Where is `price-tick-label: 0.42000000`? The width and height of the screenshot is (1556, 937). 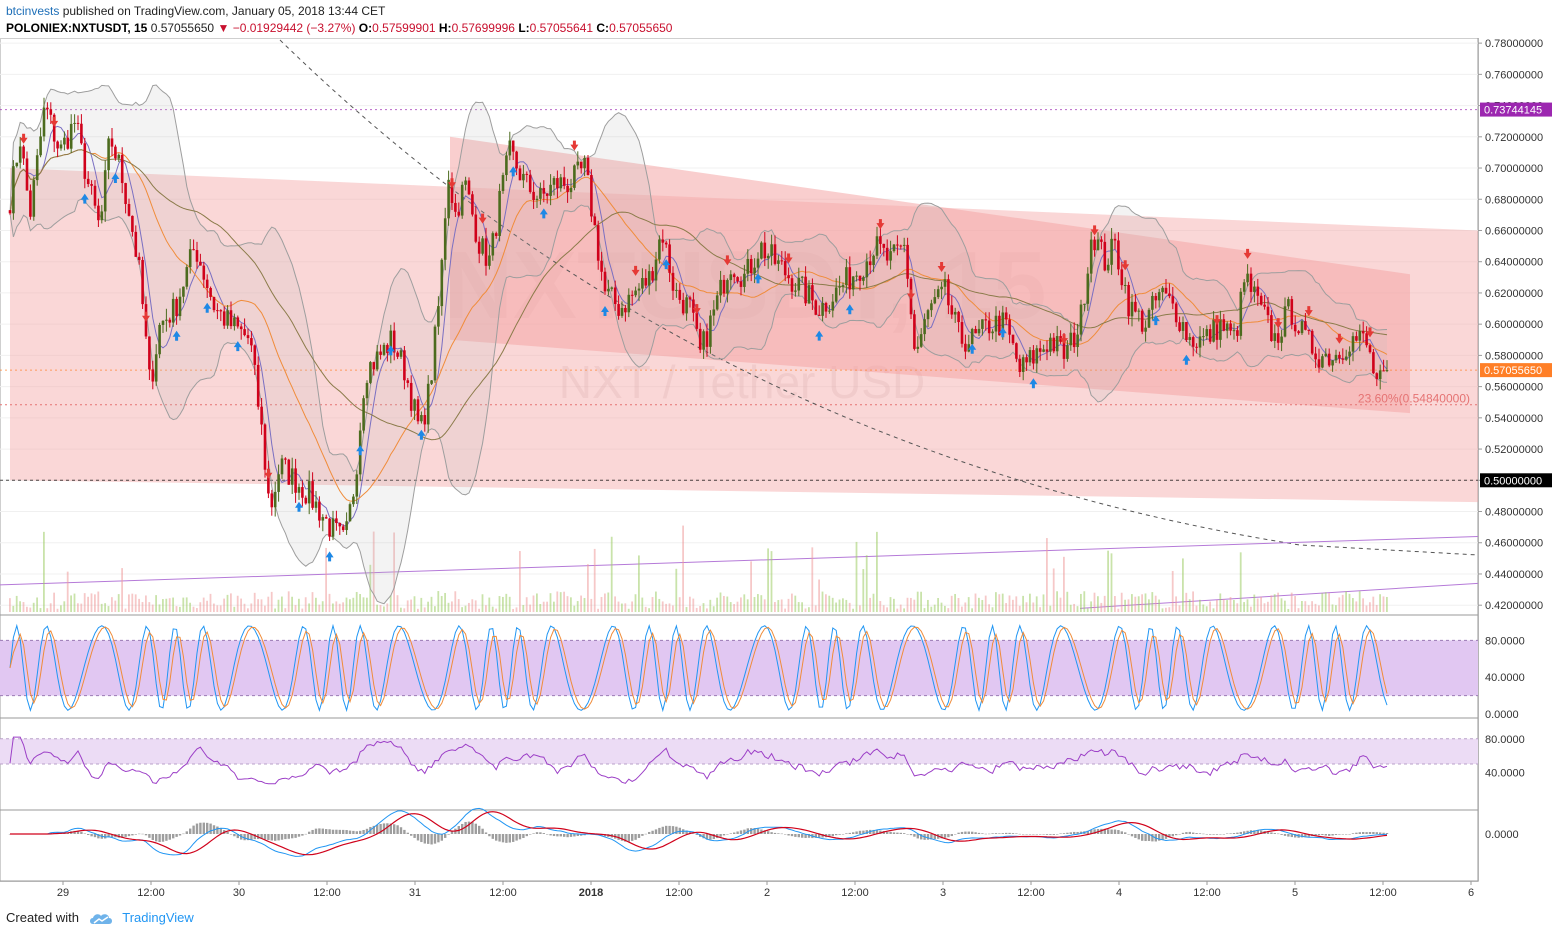 price-tick-label: 0.42000000 is located at coordinates (1514, 606).